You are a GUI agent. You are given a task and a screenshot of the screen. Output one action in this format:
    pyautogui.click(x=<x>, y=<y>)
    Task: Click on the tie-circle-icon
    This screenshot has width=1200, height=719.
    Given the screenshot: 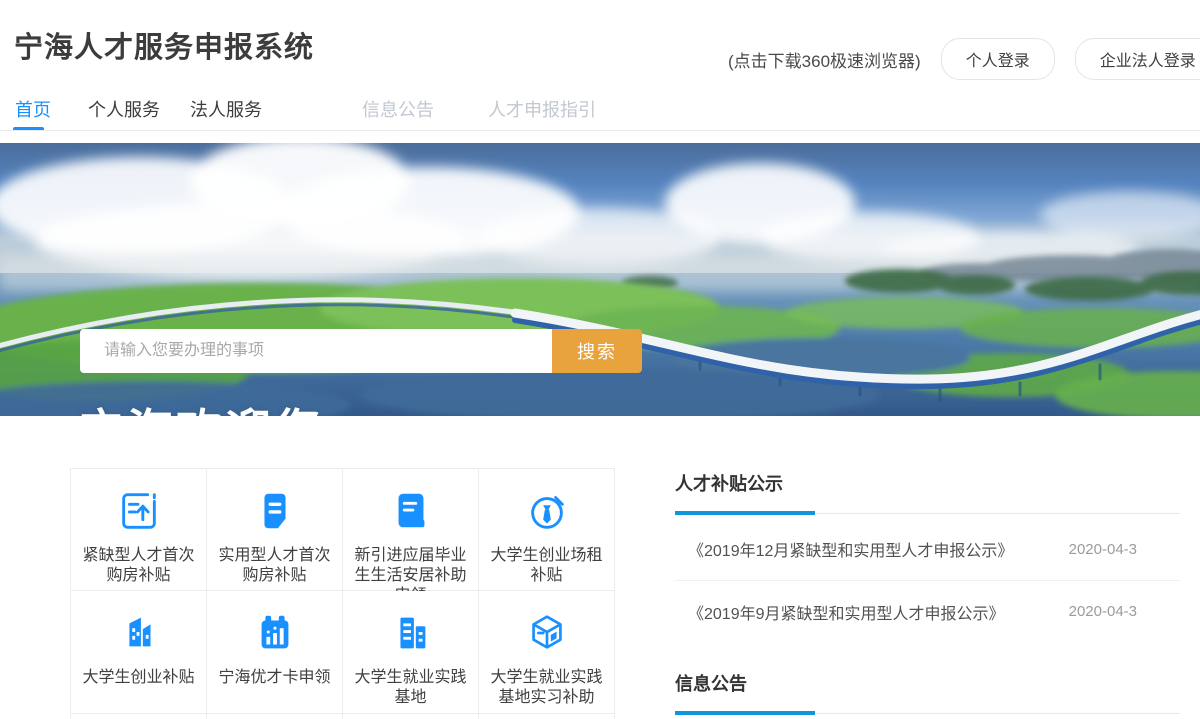 What is the action you would take?
    pyautogui.click(x=546, y=512)
    